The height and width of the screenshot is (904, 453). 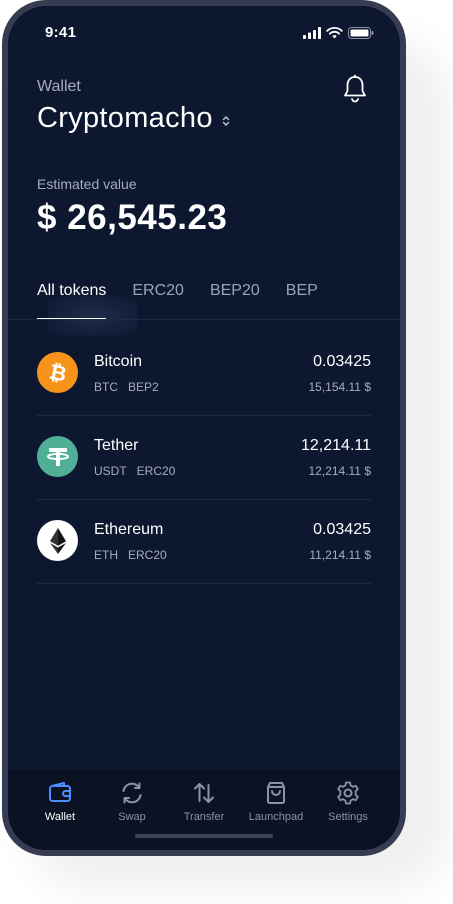 I want to click on nav-label: Swap, so click(x=132, y=817).